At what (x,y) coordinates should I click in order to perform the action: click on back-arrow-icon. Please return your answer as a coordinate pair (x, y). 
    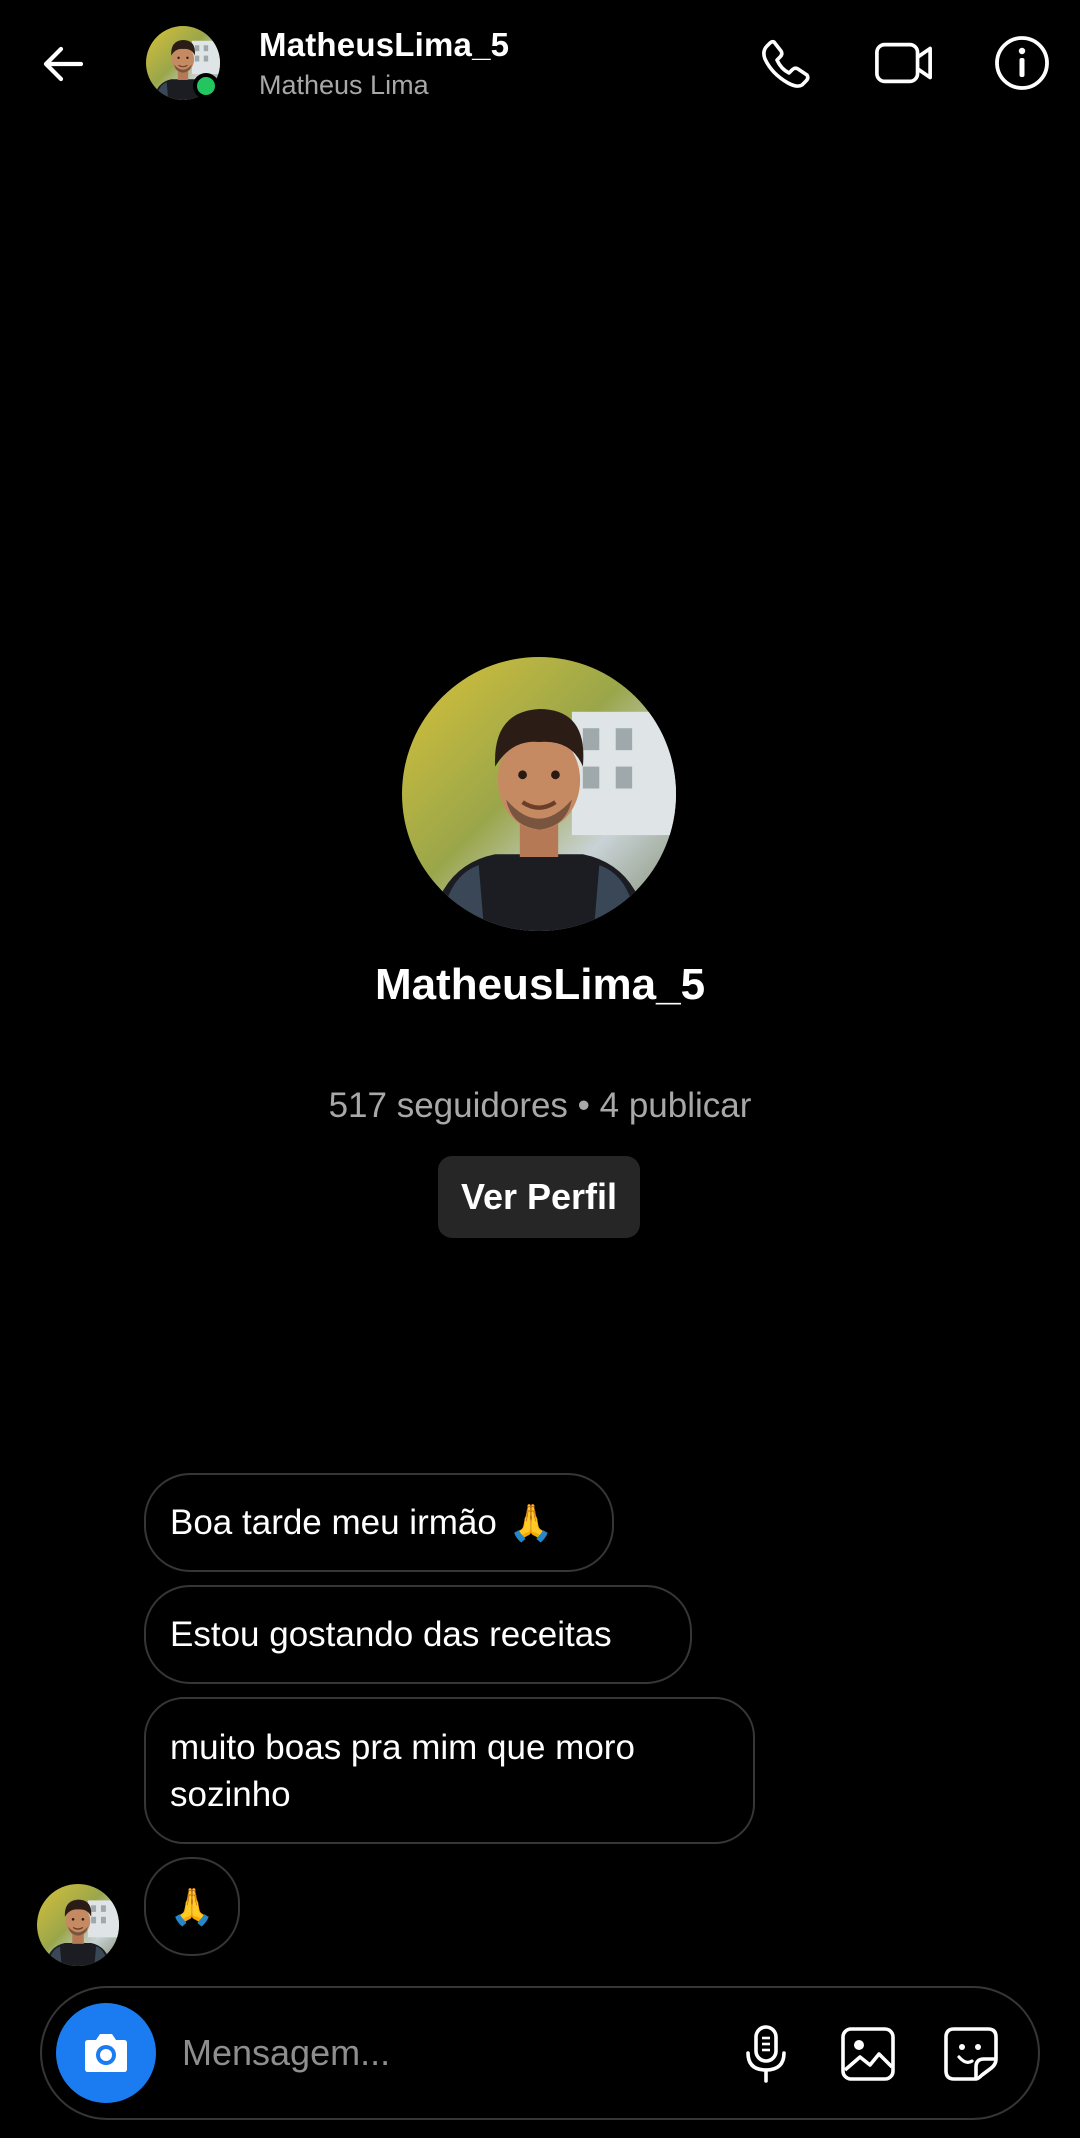
    Looking at the image, I should click on (63, 64).